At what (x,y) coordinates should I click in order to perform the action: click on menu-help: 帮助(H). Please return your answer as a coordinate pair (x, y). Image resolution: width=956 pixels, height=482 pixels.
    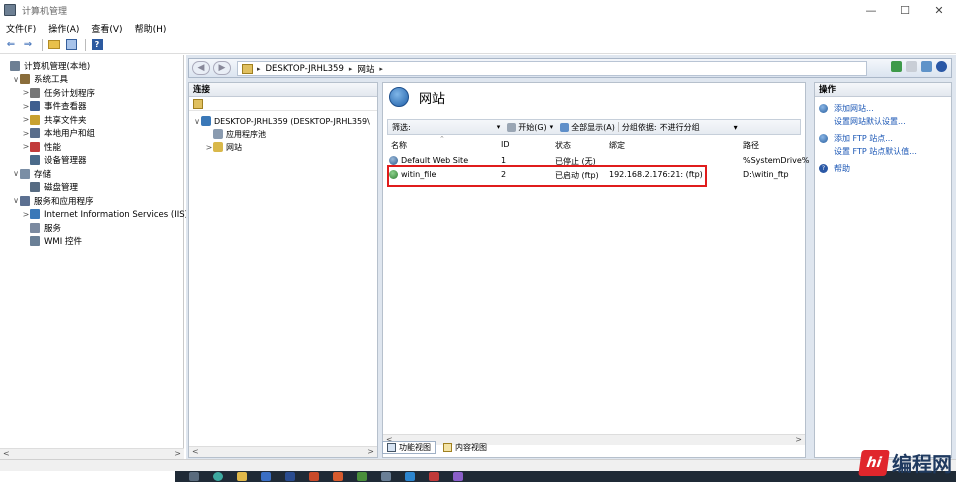
    Looking at the image, I should click on (151, 28).